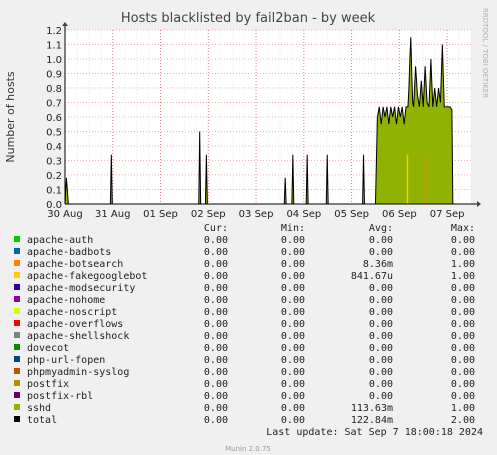  I want to click on legend-min-apache-fakegooglebot: 0.00, so click(293, 276).